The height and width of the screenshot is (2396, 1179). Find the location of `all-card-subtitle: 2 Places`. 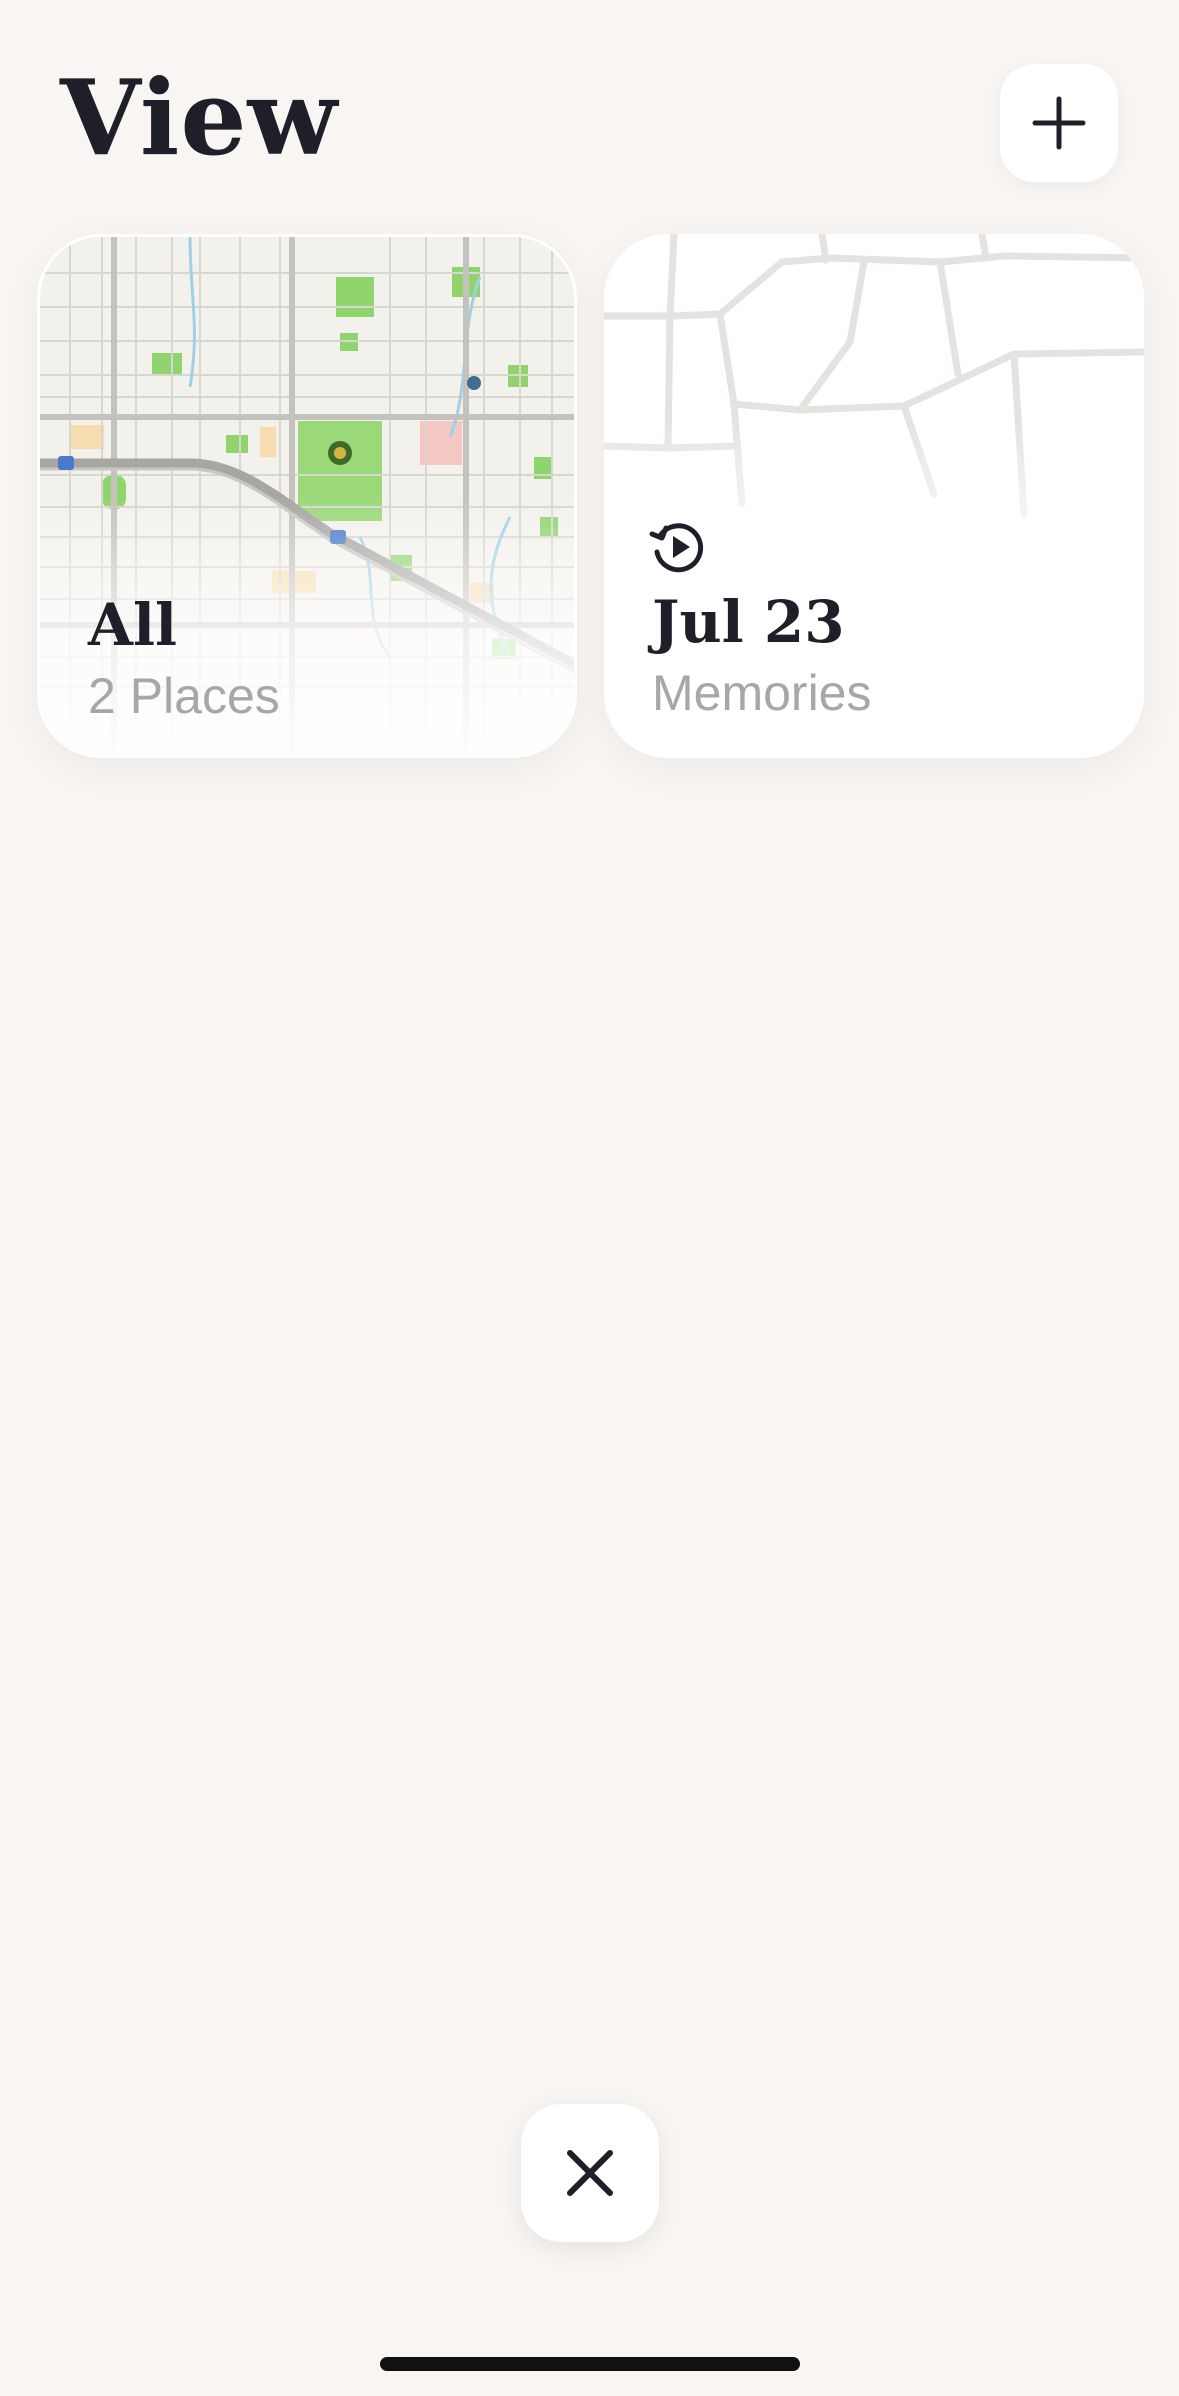

all-card-subtitle: 2 Places is located at coordinates (184, 696).